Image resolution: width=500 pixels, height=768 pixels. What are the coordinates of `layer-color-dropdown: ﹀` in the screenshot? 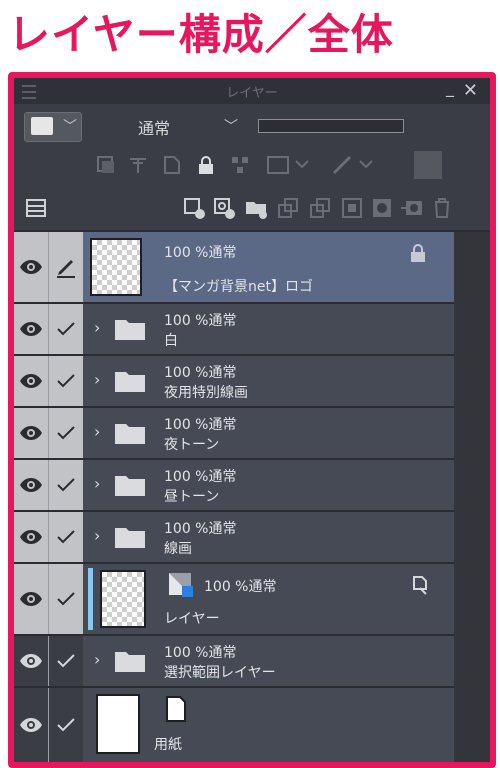 It's located at (53, 127).